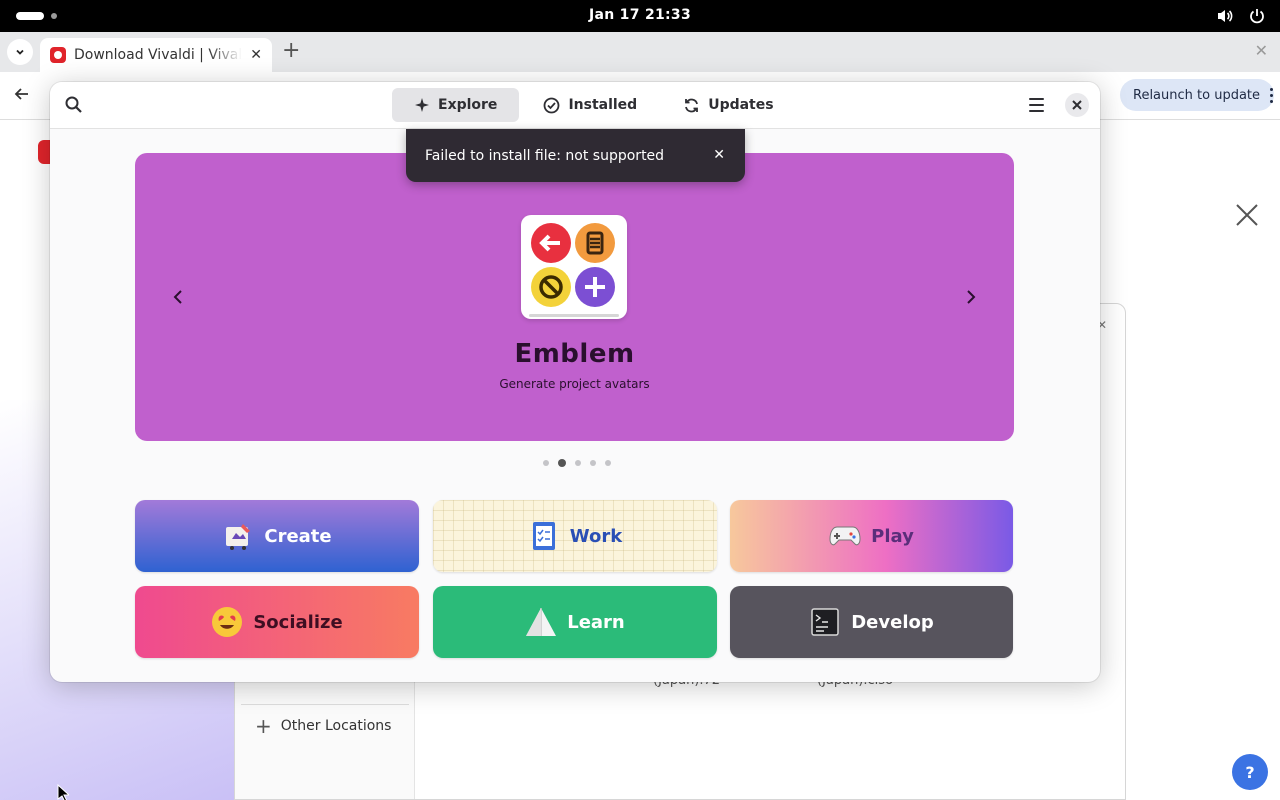 The width and height of the screenshot is (1280, 800). I want to click on category-socialize: Socialize, so click(277, 622).